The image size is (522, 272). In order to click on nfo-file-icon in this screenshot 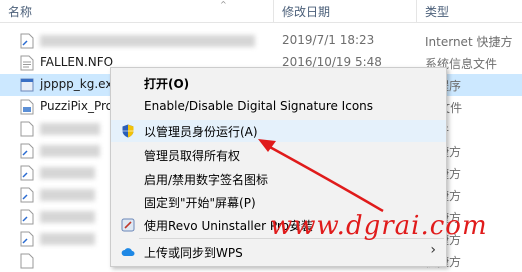, I will do `click(27, 63)`.